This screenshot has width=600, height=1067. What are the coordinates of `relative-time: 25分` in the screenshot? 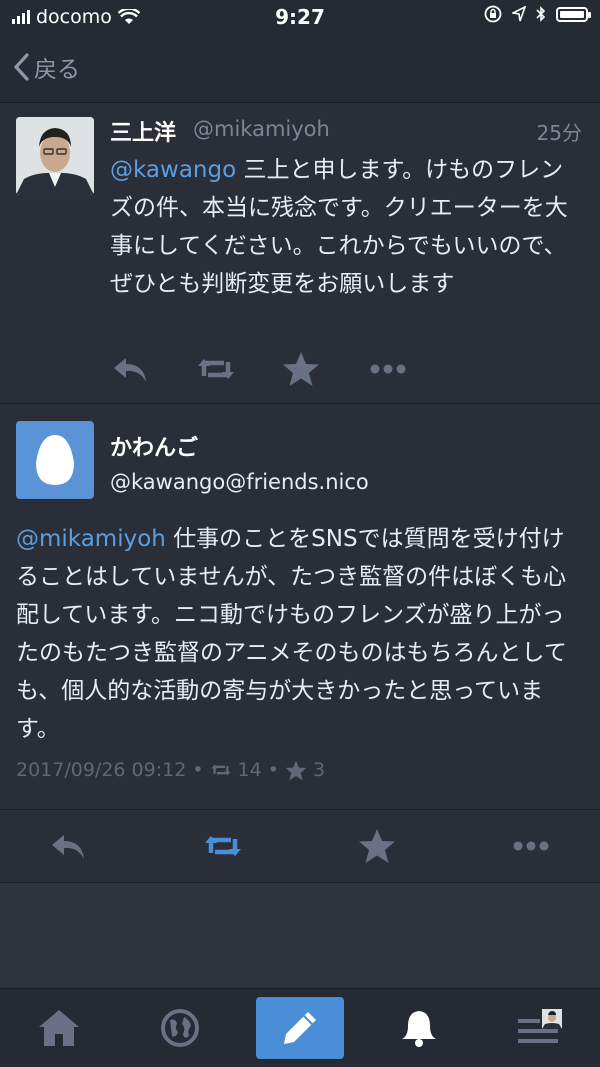 It's located at (559, 133).